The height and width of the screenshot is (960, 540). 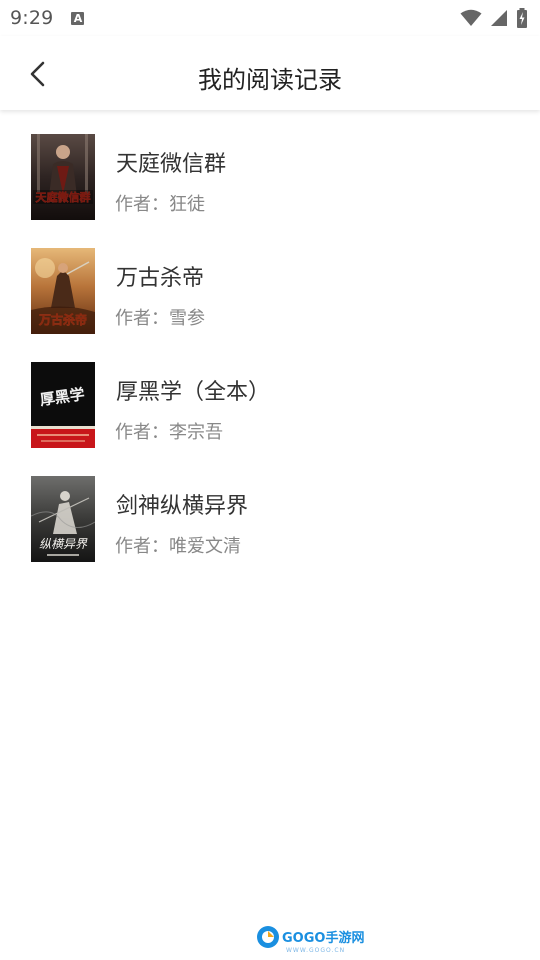 What do you see at coordinates (522, 18) in the screenshot?
I see `battery-charging-icon` at bounding box center [522, 18].